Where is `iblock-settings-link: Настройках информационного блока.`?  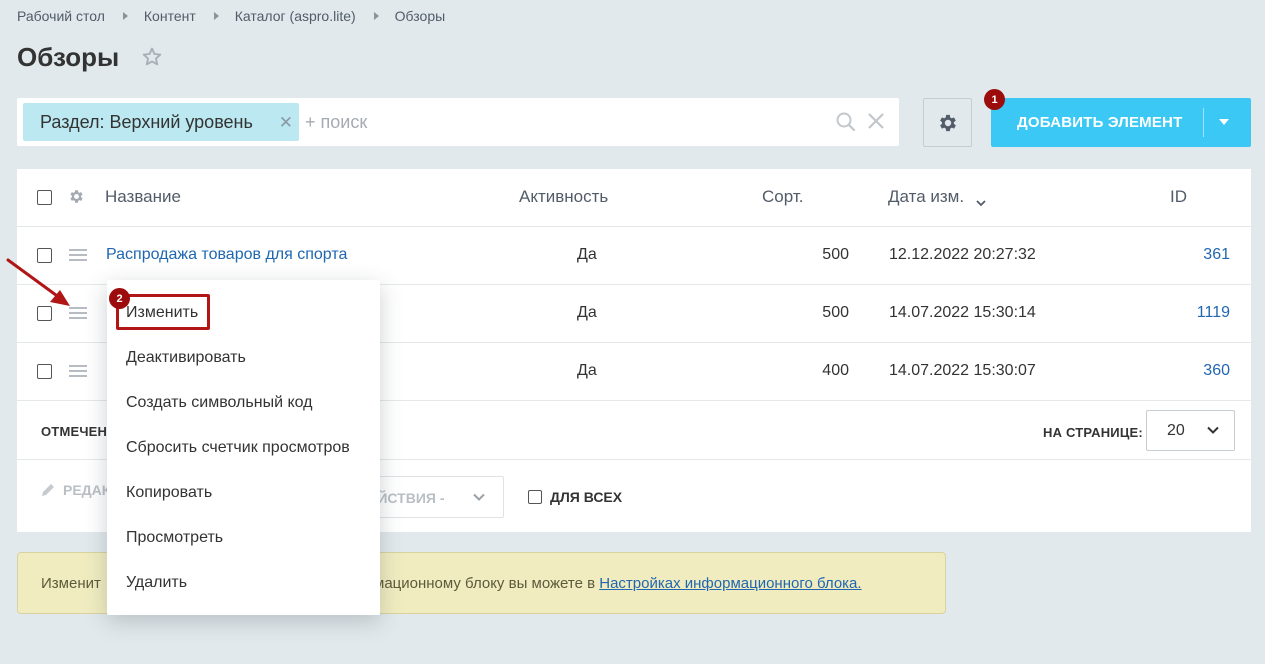 iblock-settings-link: Настройках информационного блока. is located at coordinates (730, 583).